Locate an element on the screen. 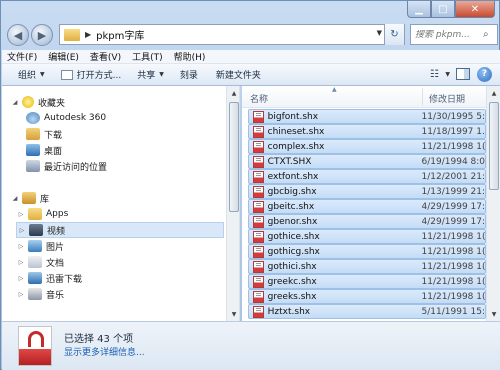 The width and height of the screenshot is (500, 370). share-button: 共享 ▼ is located at coordinates (150, 75).